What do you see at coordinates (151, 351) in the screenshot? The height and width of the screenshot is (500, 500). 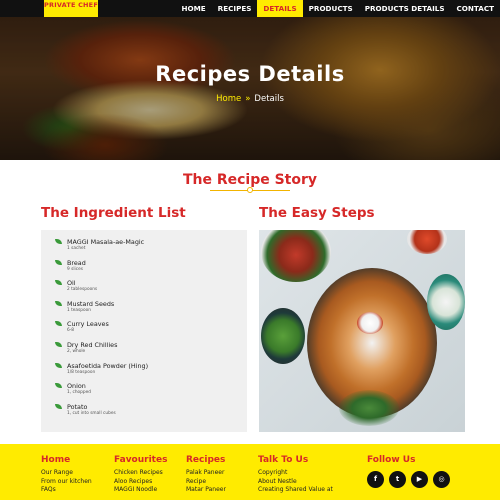 I see `list-item: Dry Red Chillies 2, whole` at bounding box center [151, 351].